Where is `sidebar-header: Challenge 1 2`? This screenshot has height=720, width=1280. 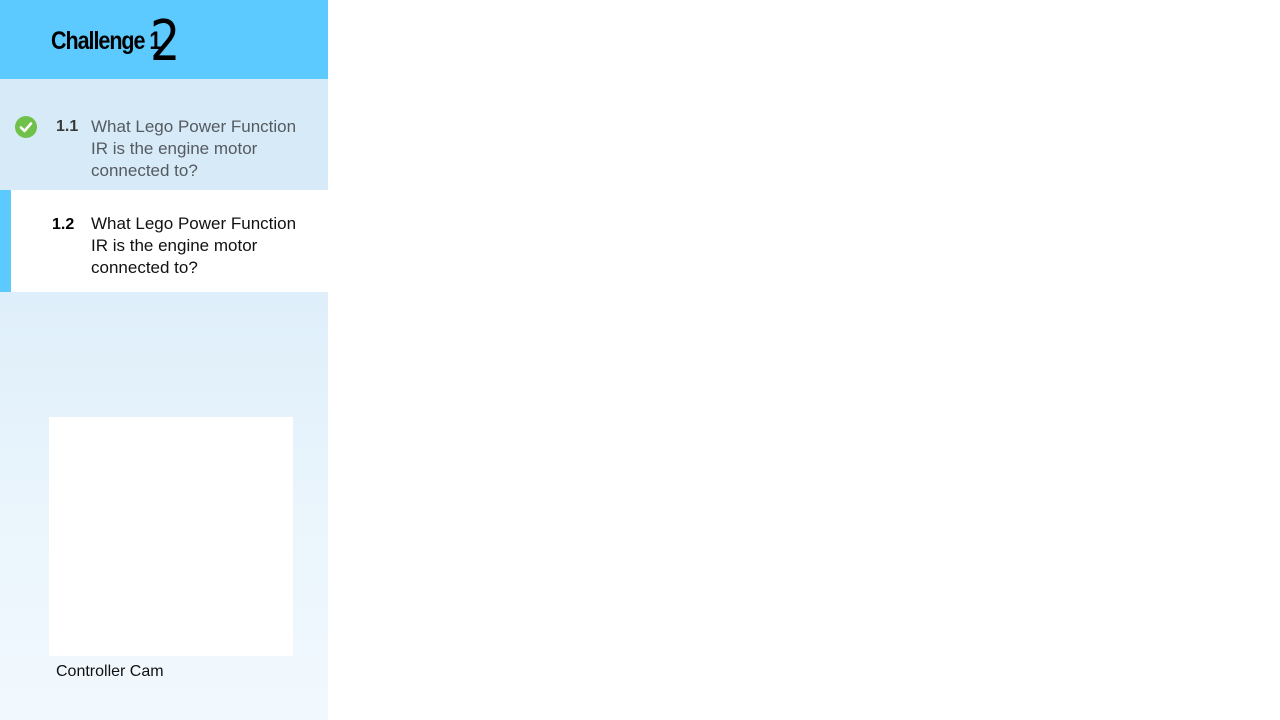 sidebar-header: Challenge 1 2 is located at coordinates (164, 39).